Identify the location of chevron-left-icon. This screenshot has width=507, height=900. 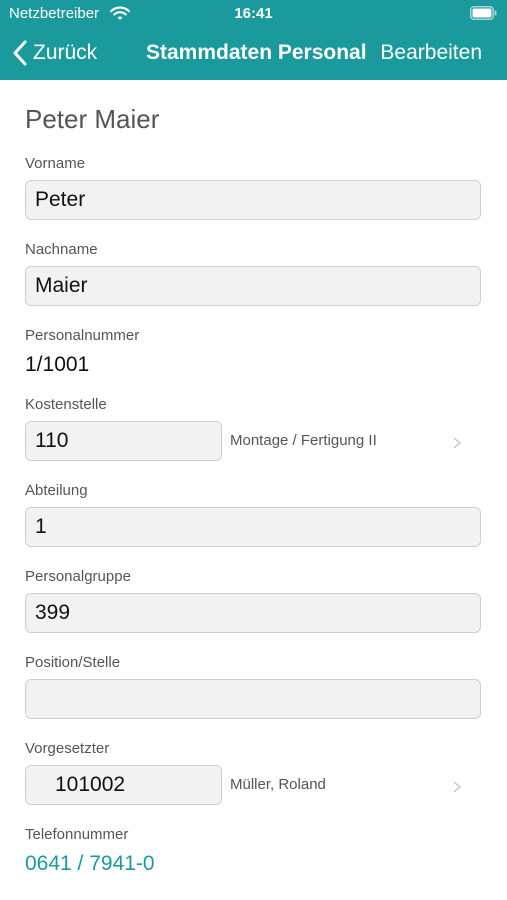
(20, 53).